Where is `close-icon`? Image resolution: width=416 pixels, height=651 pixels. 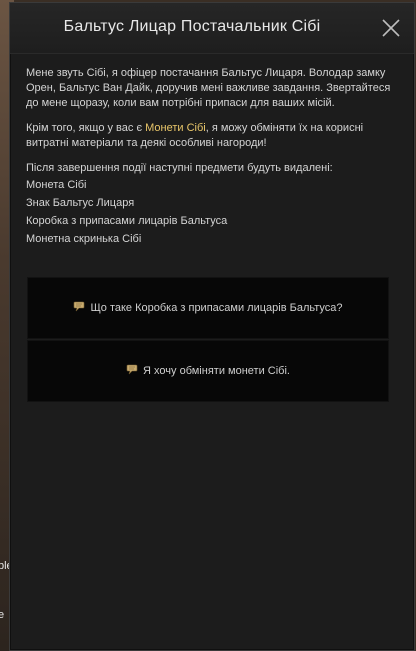
close-icon is located at coordinates (391, 28).